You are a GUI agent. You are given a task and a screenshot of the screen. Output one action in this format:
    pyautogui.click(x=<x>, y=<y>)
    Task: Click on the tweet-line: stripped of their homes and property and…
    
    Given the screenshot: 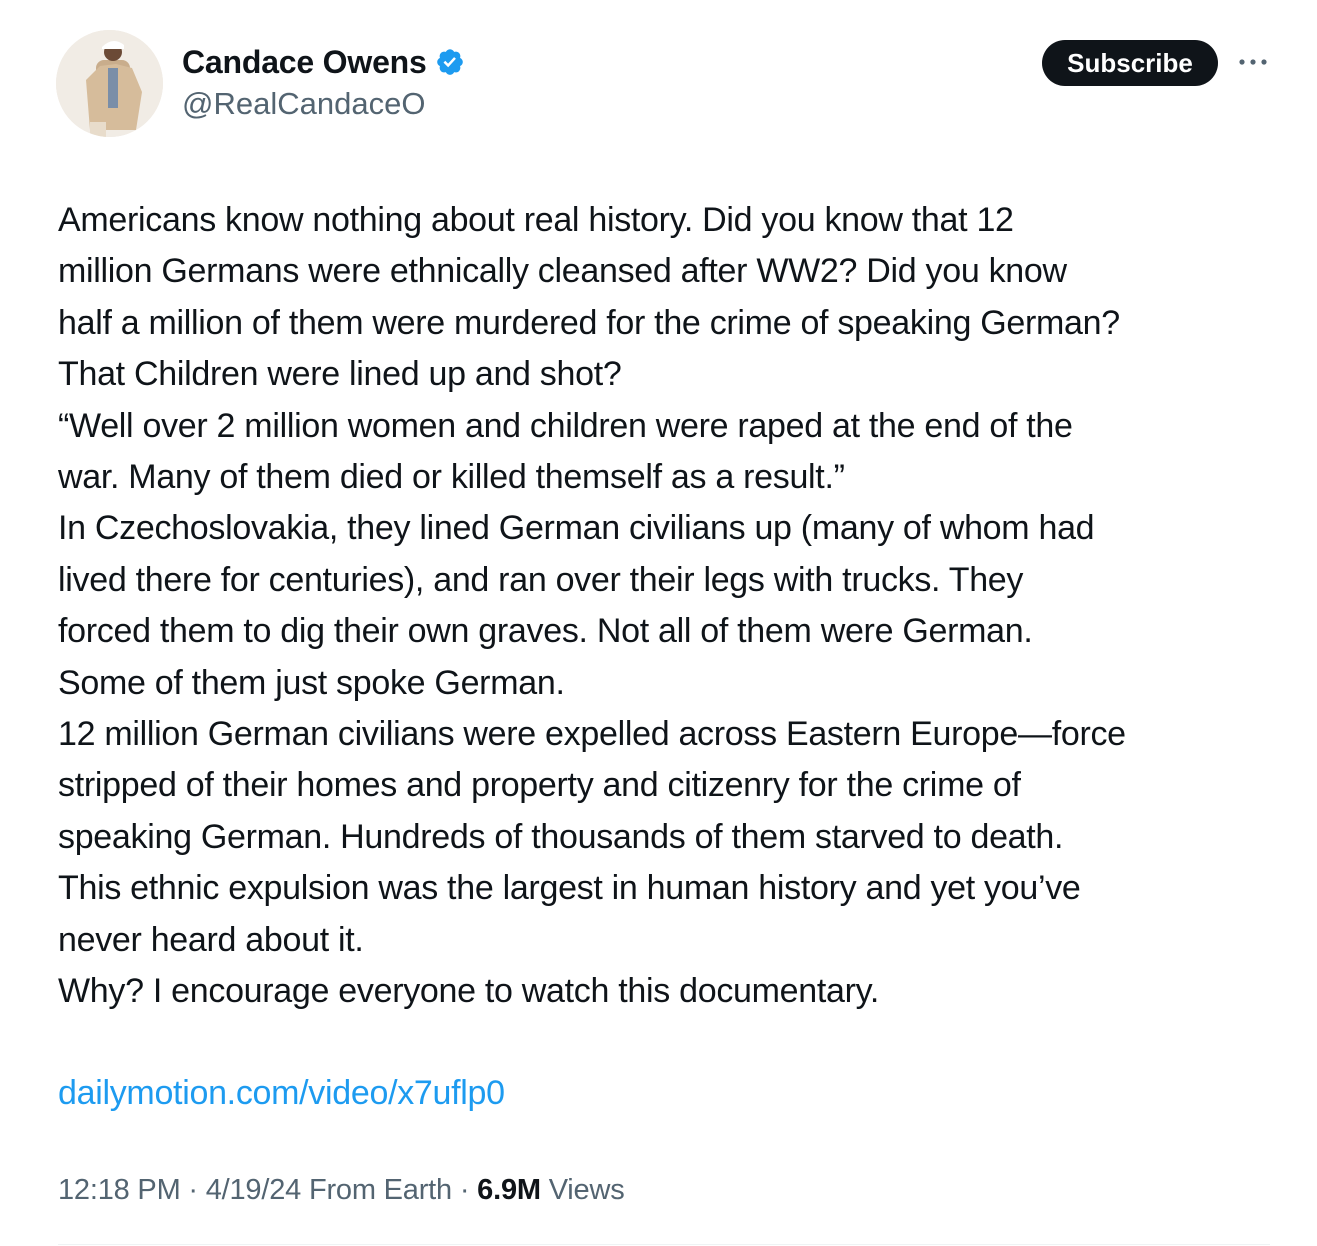 What is the action you would take?
    pyautogui.click(x=539, y=785)
    